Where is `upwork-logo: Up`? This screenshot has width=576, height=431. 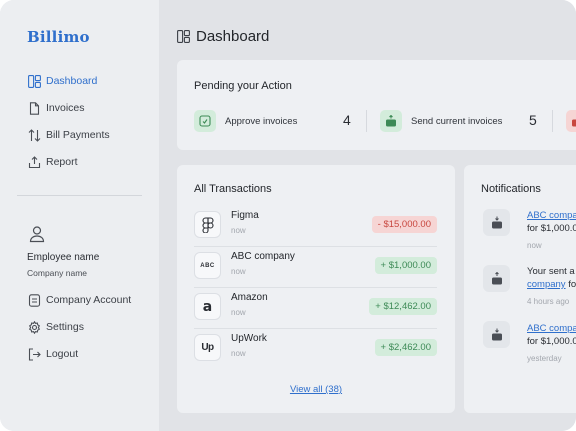
upwork-logo: Up is located at coordinates (207, 347).